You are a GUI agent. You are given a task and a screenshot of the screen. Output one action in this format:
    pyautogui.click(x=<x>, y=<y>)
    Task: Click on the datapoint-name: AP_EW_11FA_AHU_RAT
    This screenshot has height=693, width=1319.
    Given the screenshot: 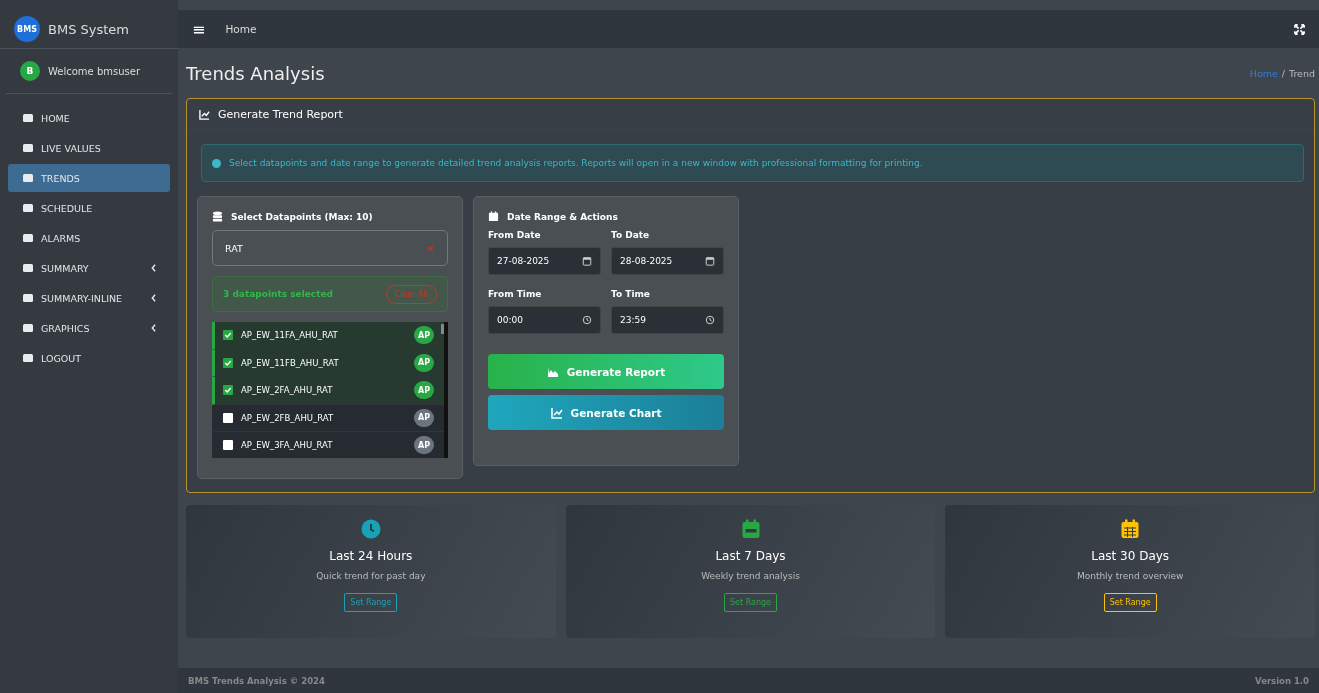 What is the action you would take?
    pyautogui.click(x=289, y=335)
    